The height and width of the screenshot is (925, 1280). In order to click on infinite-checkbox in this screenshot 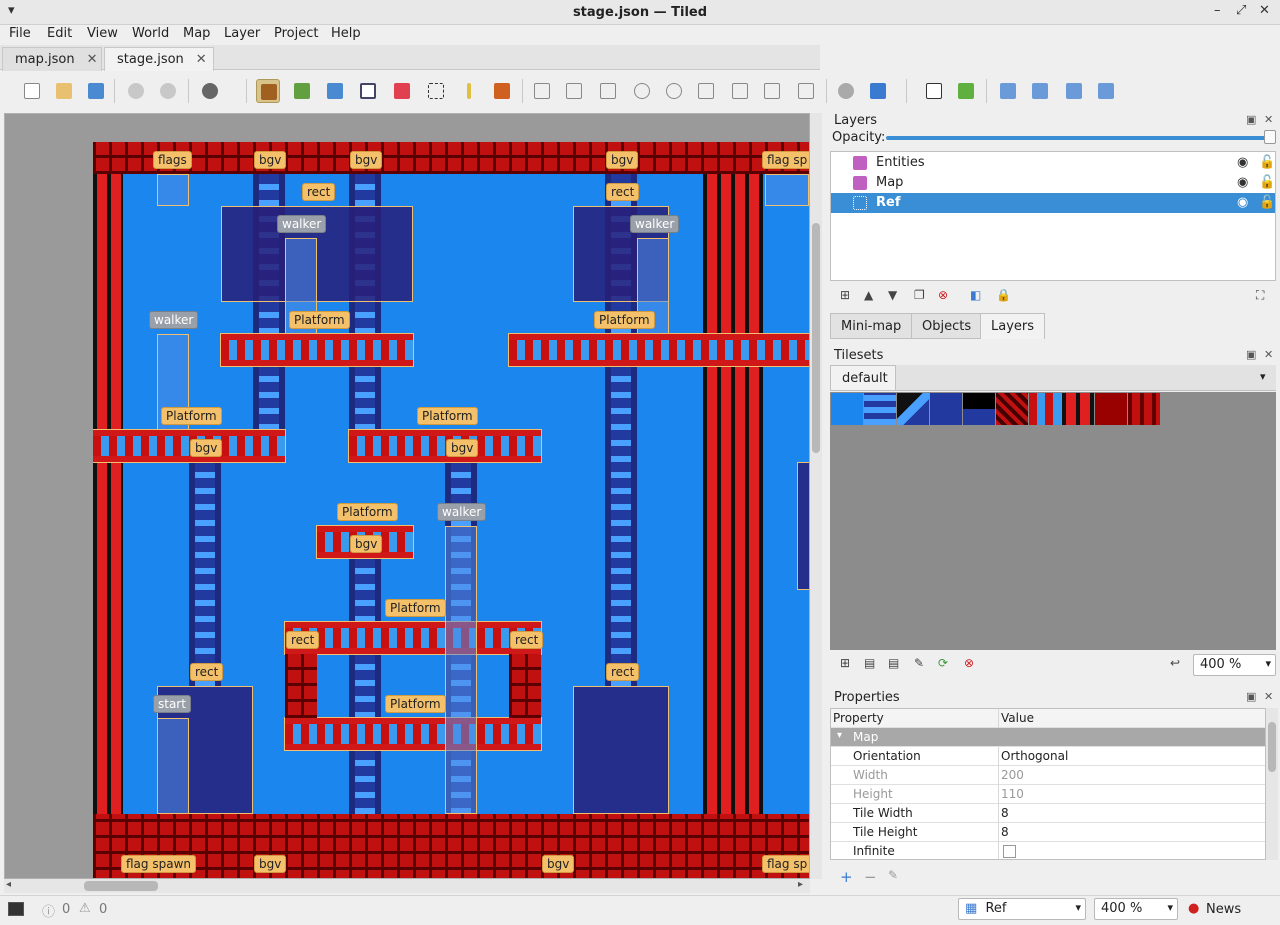, I will do `click(1009, 851)`.